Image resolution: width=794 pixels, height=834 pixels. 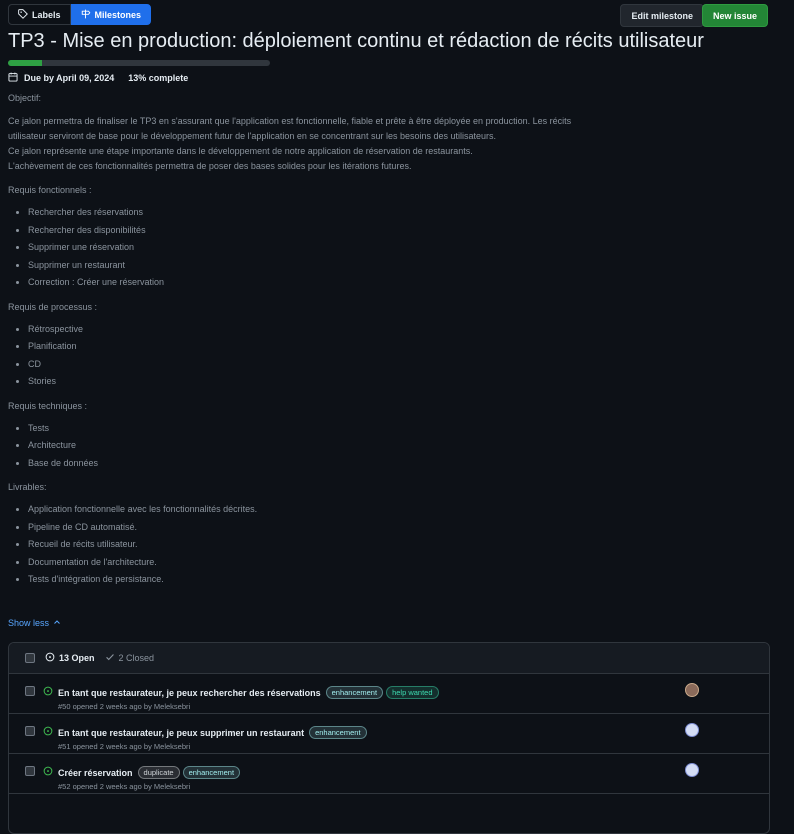 I want to click on technical-requirements-list: Tests Architecture Base de données, so click(x=308, y=446).